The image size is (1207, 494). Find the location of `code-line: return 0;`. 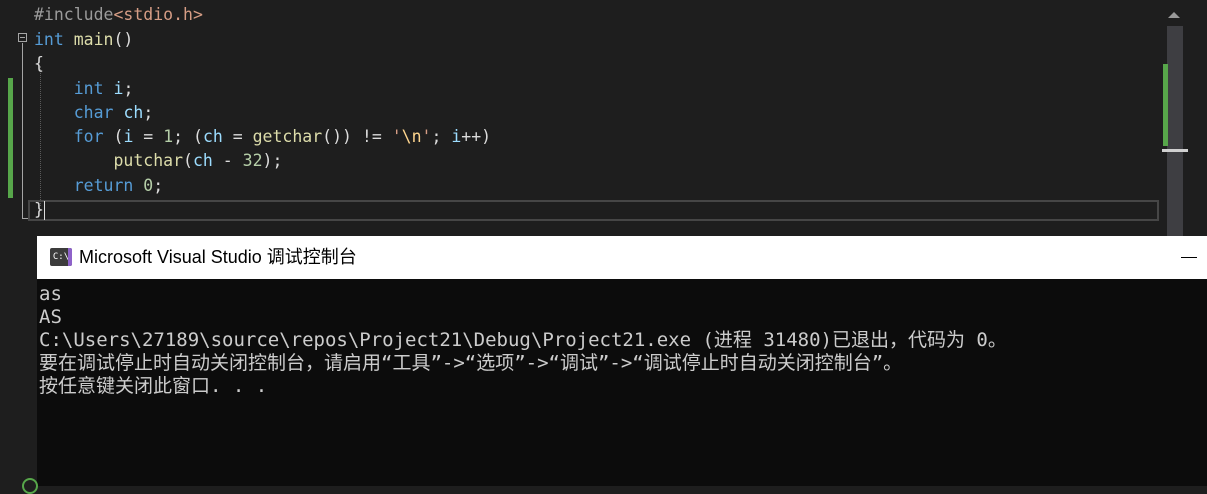

code-line: return 0; is located at coordinates (98, 186).